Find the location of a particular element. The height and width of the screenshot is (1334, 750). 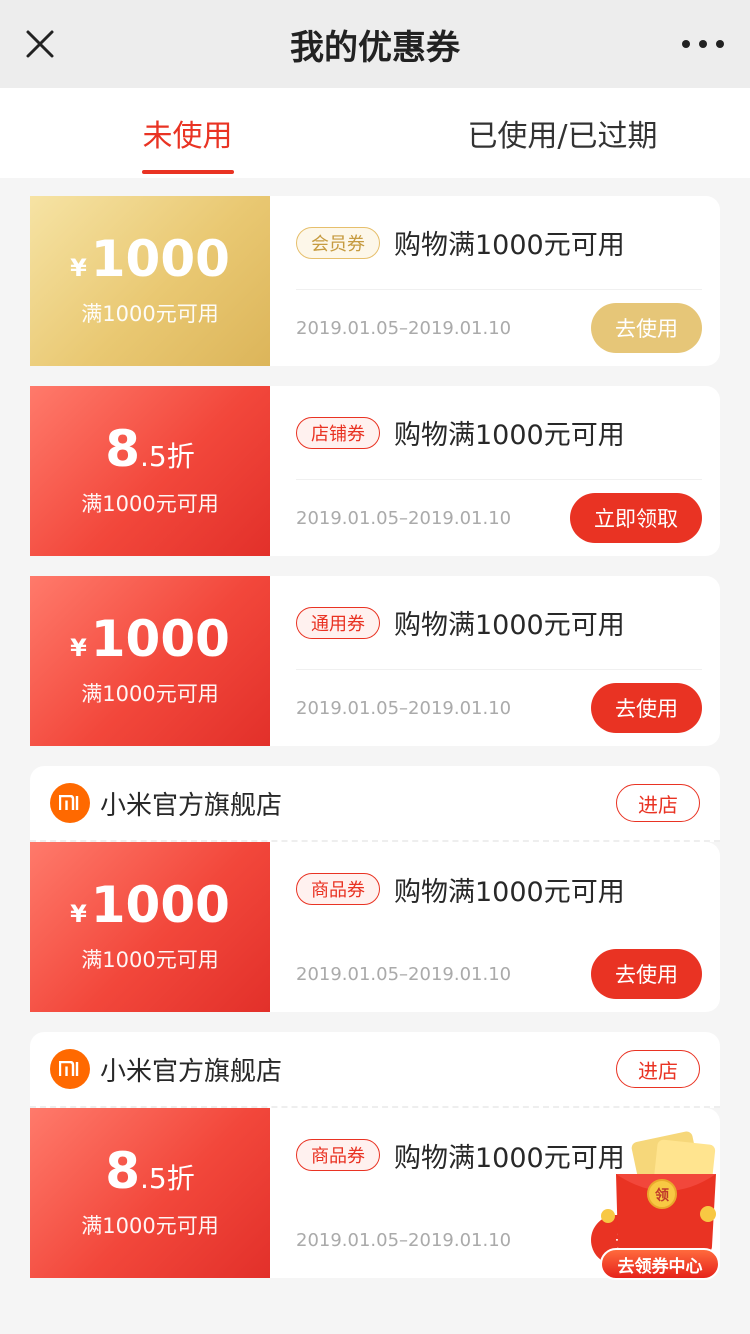

coupon-center-label: 去领券中心 is located at coordinates (660, 1264).